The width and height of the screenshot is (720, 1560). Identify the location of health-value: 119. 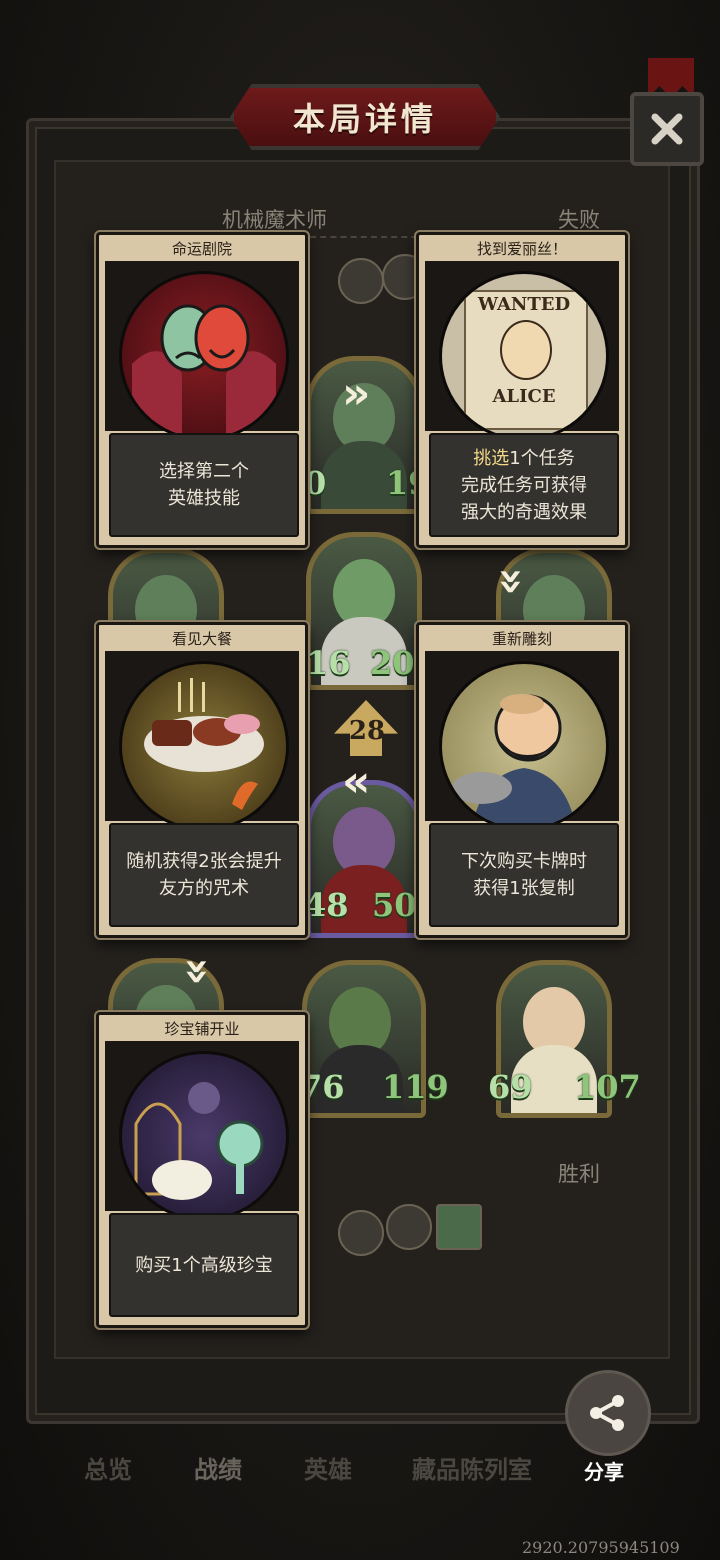
(415, 1087).